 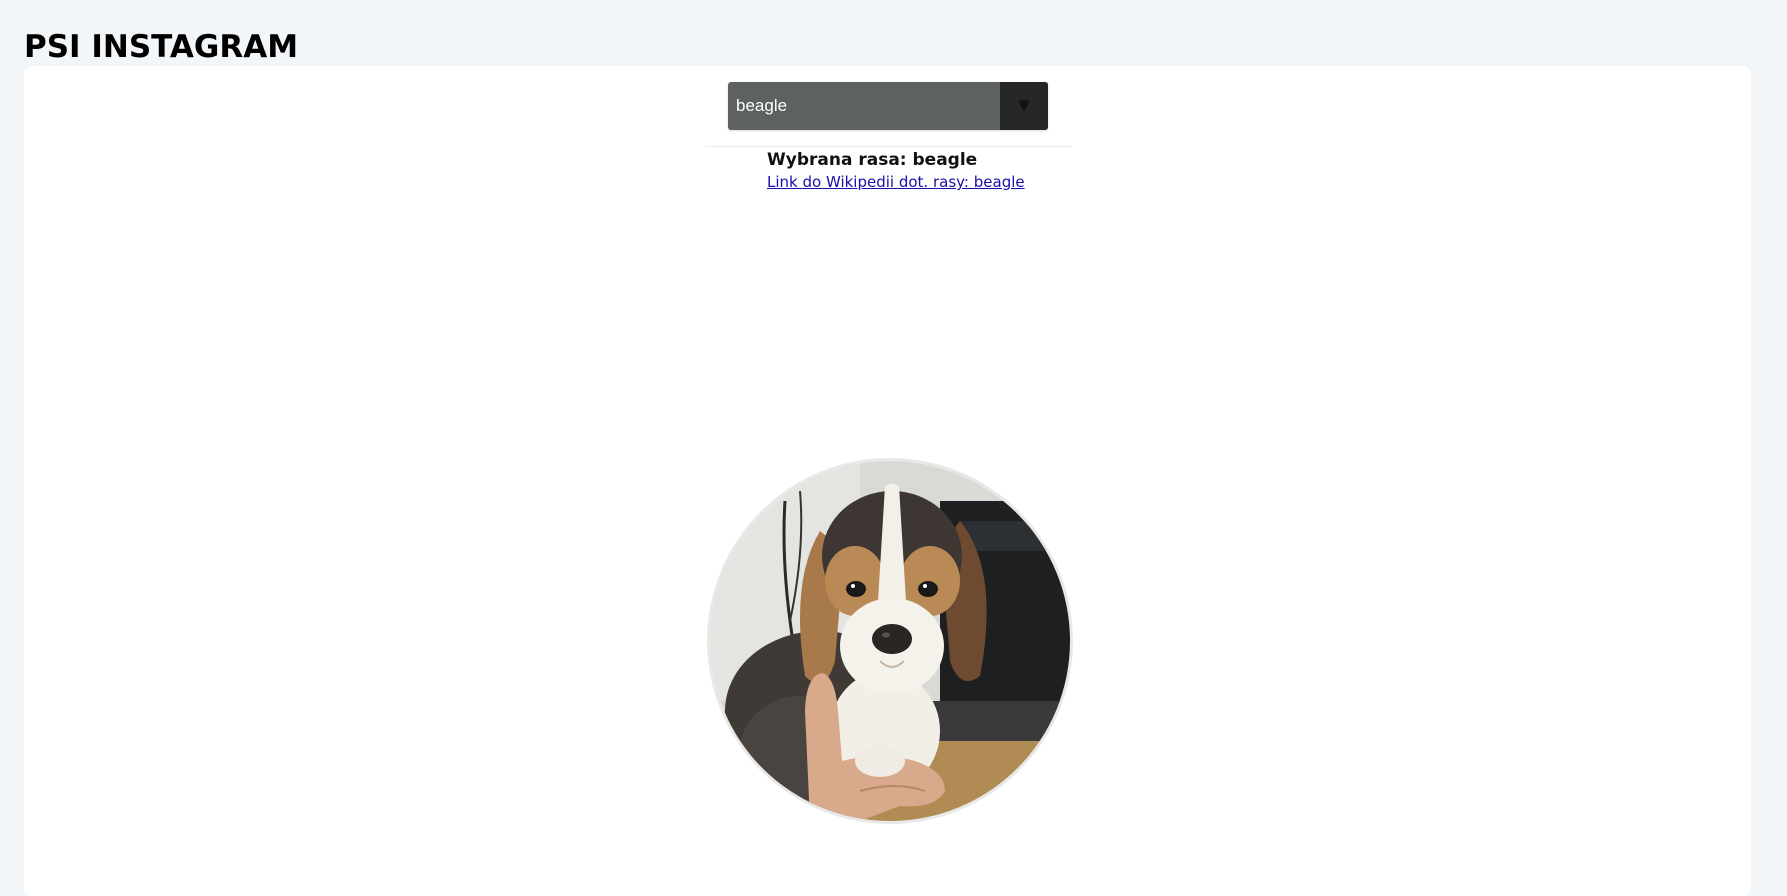 I want to click on chevron-down-icon: ▼, so click(x=1024, y=106).